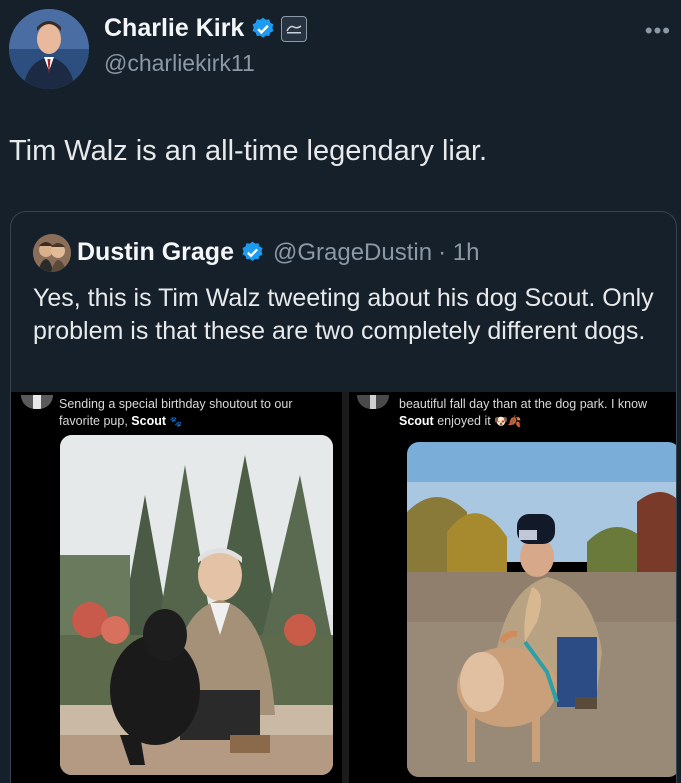 This screenshot has width=681, height=783. I want to click on quote-timestamp: · 1h, so click(458, 253).